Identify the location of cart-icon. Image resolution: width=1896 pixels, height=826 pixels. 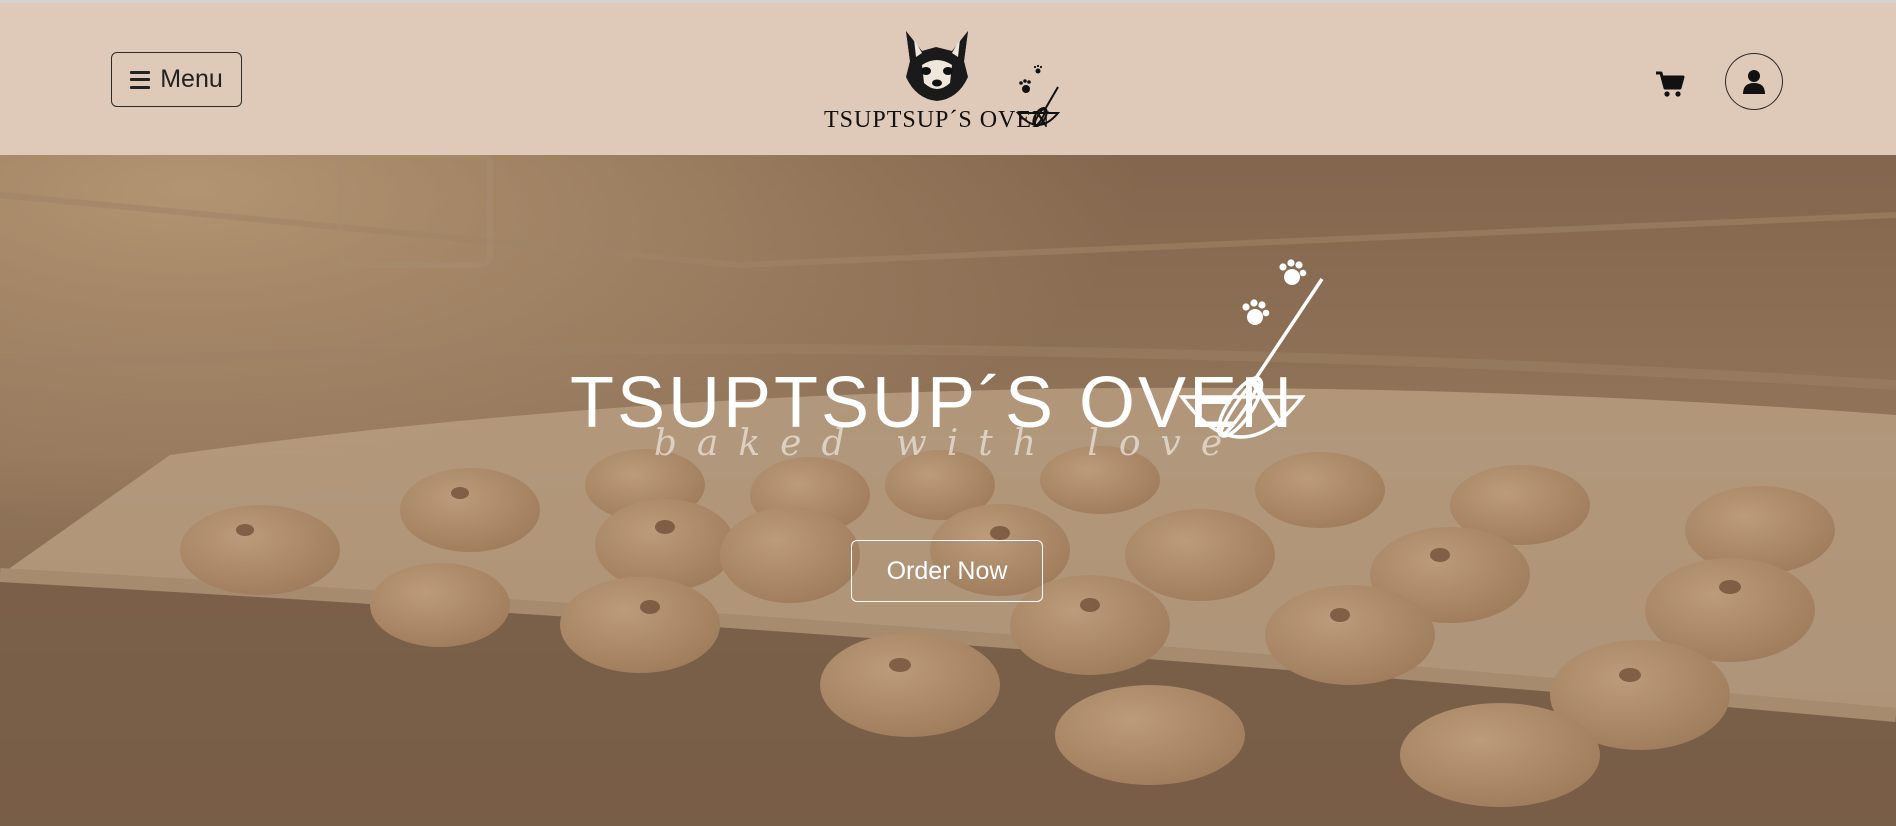
(1670, 84).